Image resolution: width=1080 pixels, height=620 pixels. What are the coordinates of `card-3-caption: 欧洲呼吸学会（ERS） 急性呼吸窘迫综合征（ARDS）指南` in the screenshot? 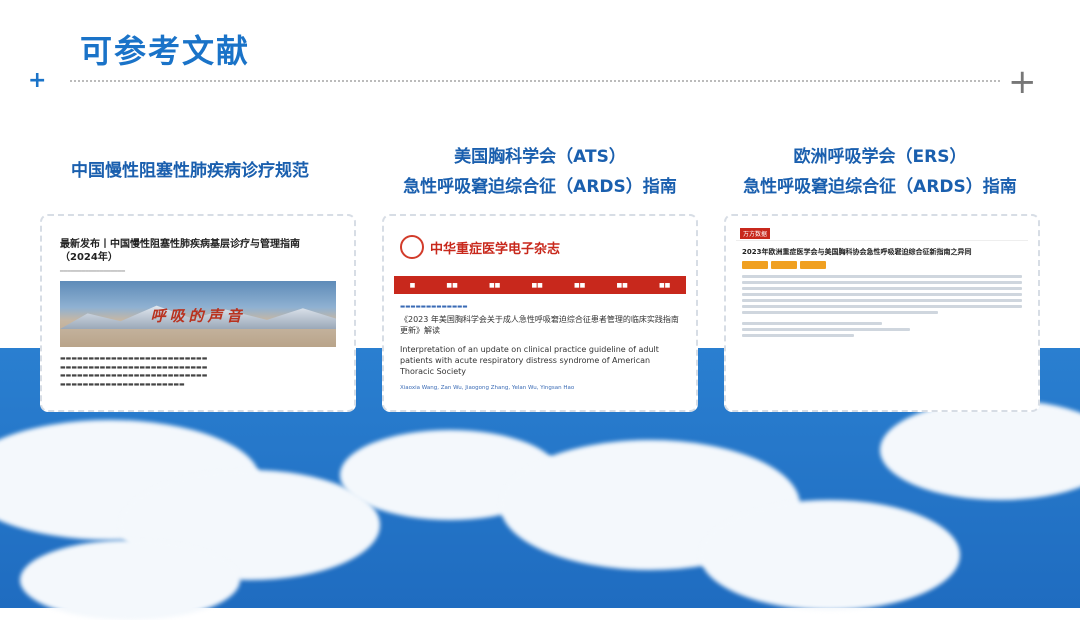 It's located at (880, 172).